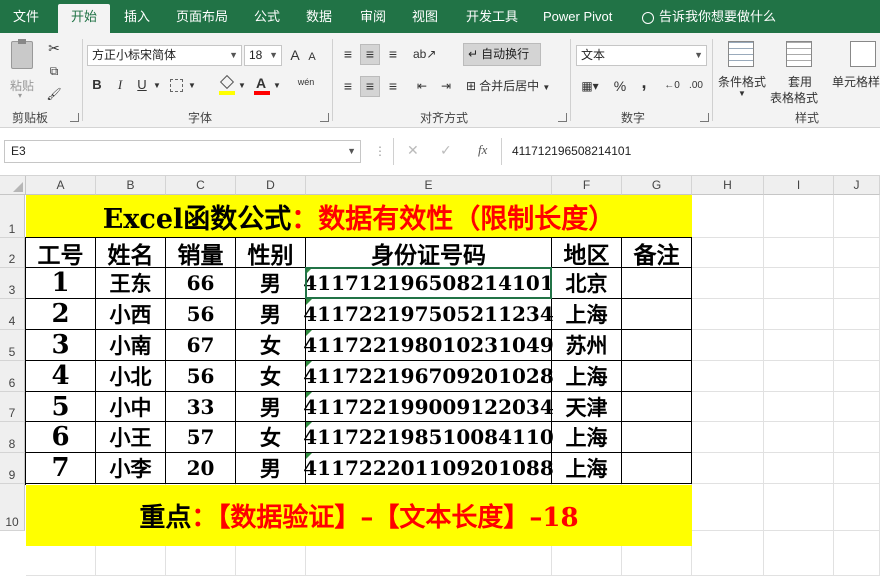 Image resolution: width=880 pixels, height=576 pixels. What do you see at coordinates (704, 117) in the screenshot?
I see `number-launcher-icon` at bounding box center [704, 117].